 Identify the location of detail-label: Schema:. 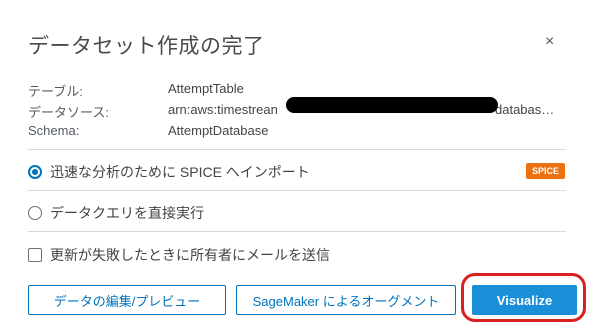
(54, 130).